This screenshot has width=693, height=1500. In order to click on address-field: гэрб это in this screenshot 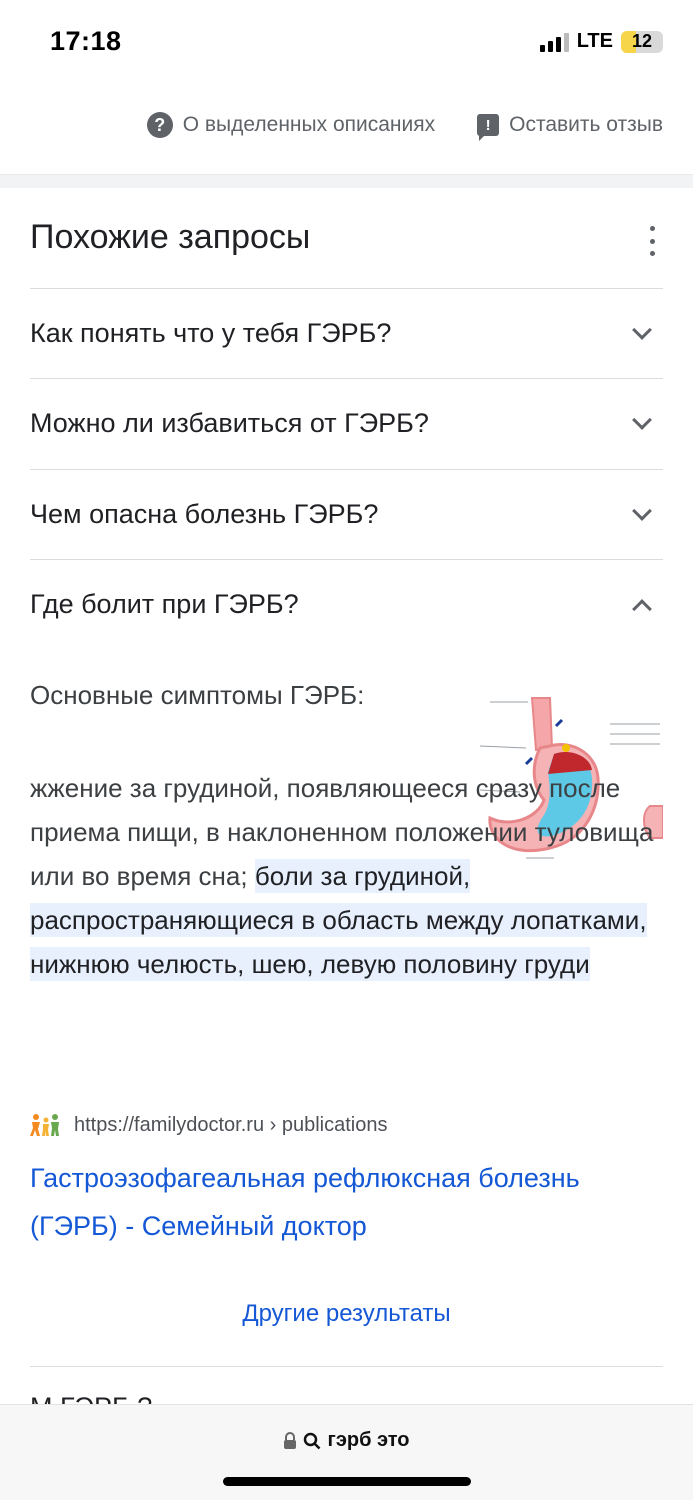, I will do `click(346, 1440)`.